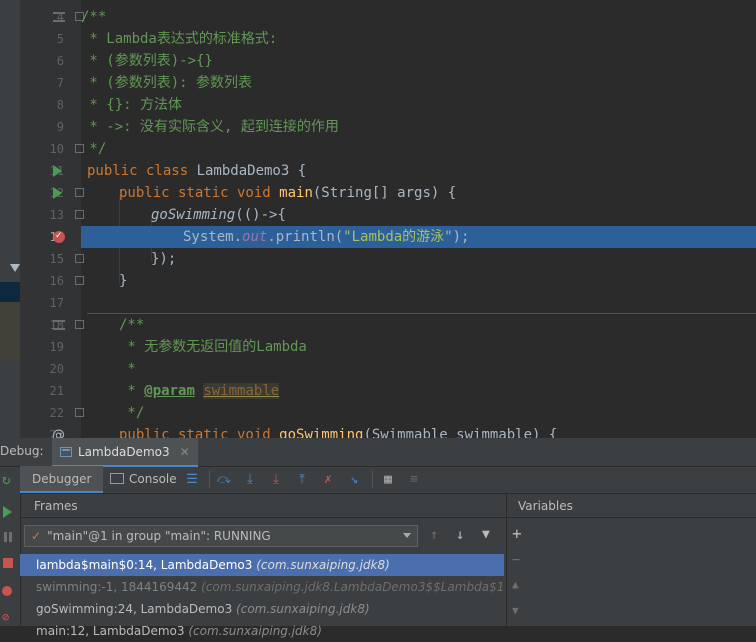 Image resolution: width=756 pixels, height=642 pixels. Describe the element at coordinates (418, 61) in the screenshot. I see `code-line: * (参数列表)->{}` at that location.